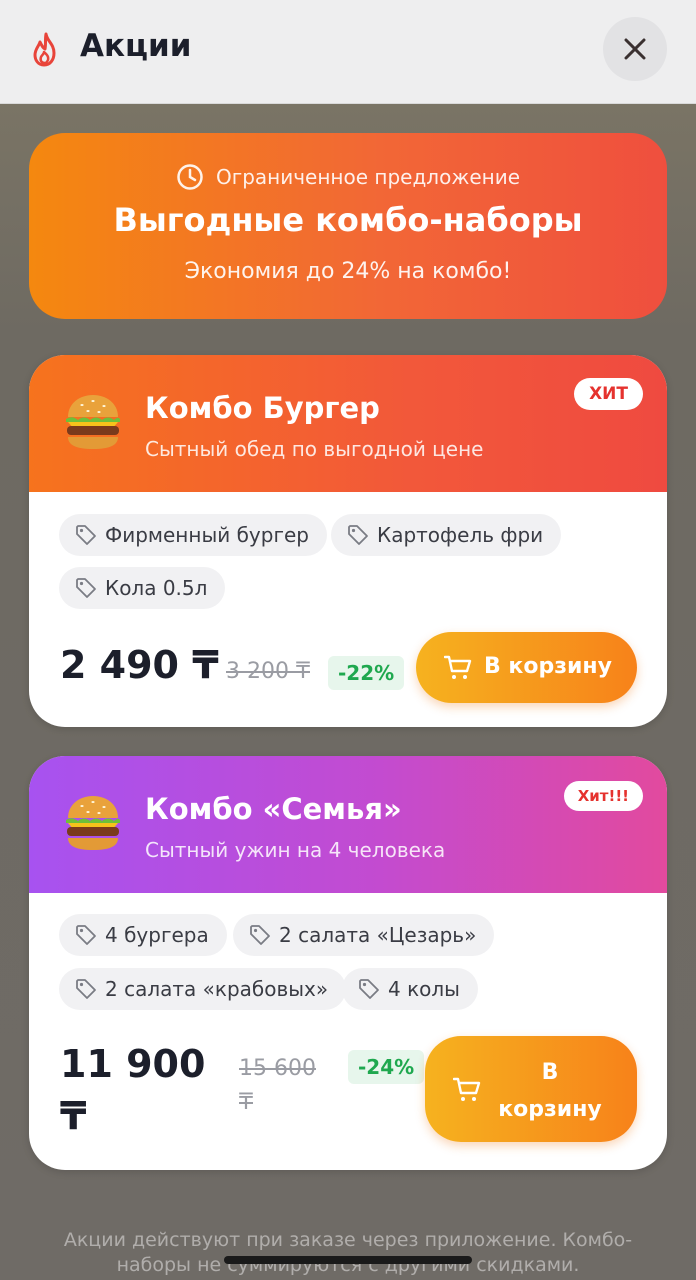 The image size is (696, 1280). What do you see at coordinates (268, 671) in the screenshot?
I see `combo-old-price: 3 200 ₸` at bounding box center [268, 671].